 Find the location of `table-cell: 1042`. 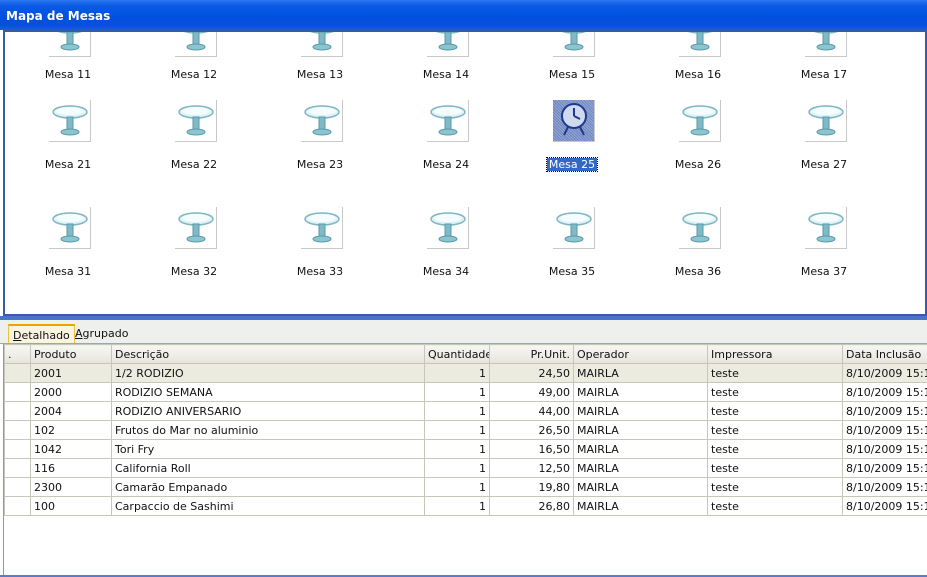

table-cell: 1042 is located at coordinates (71, 449).